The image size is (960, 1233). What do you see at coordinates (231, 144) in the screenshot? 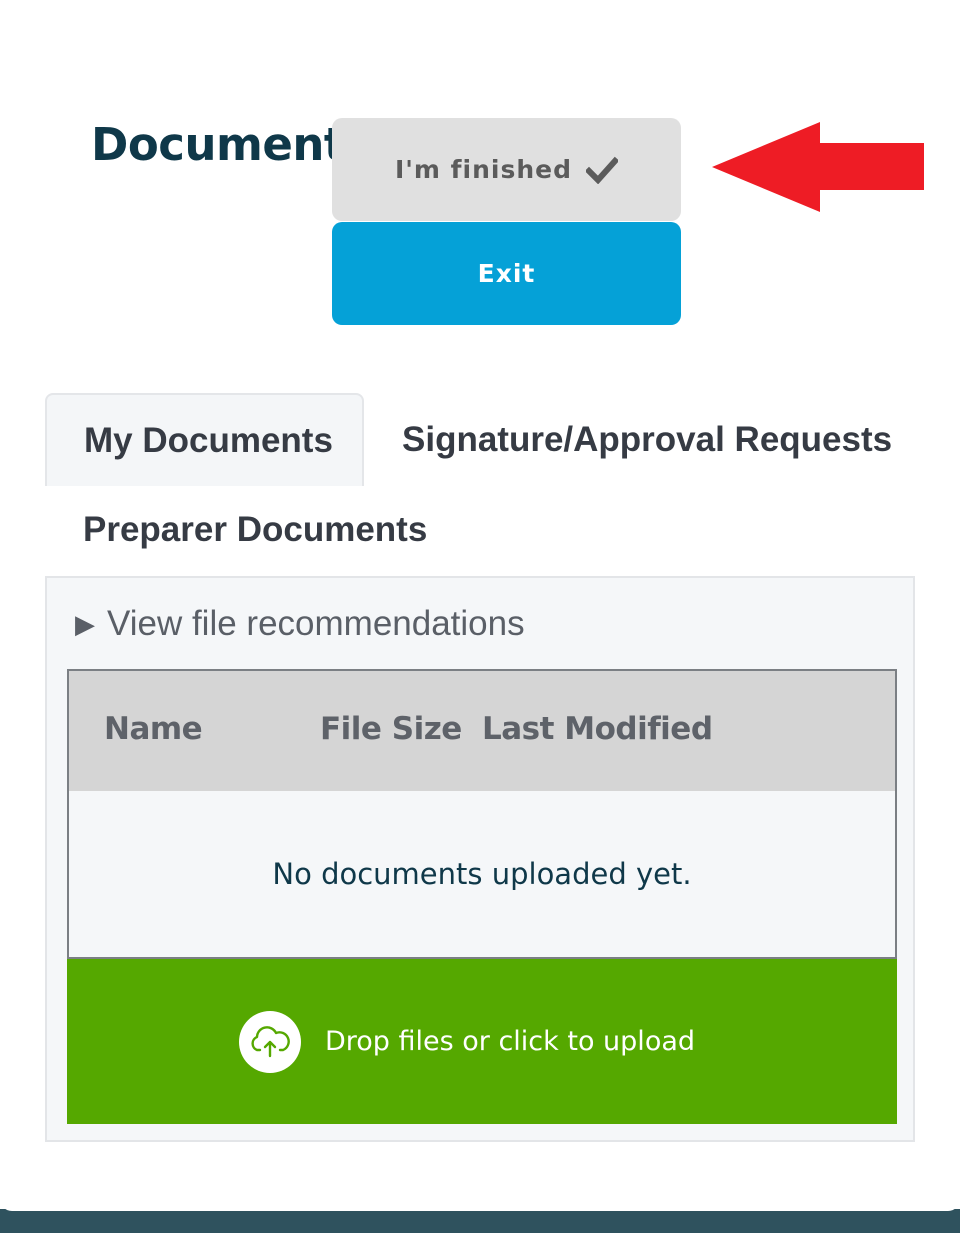
I see `page-title: Documents` at bounding box center [231, 144].